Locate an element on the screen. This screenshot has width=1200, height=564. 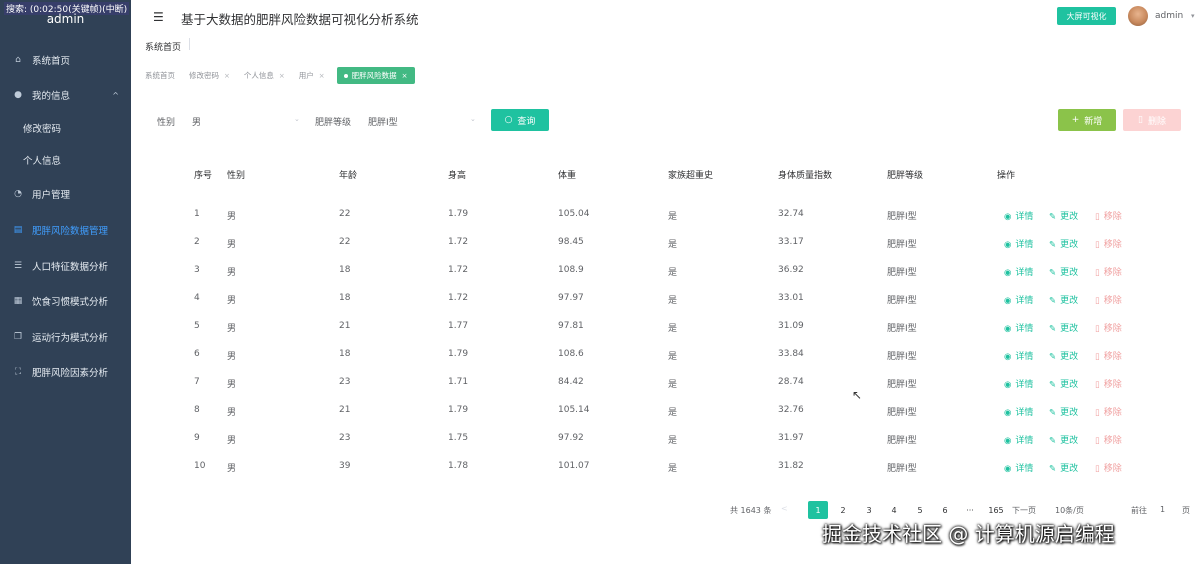
table-cell: 21 is located at coordinates (345, 326).